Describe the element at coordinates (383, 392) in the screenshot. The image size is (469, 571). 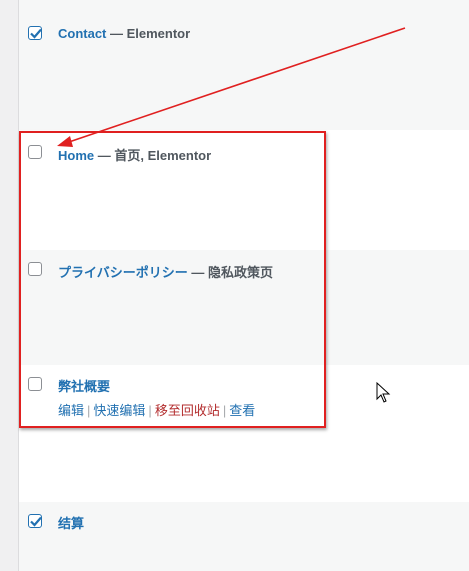
I see `mouse-cursor-icon` at that location.